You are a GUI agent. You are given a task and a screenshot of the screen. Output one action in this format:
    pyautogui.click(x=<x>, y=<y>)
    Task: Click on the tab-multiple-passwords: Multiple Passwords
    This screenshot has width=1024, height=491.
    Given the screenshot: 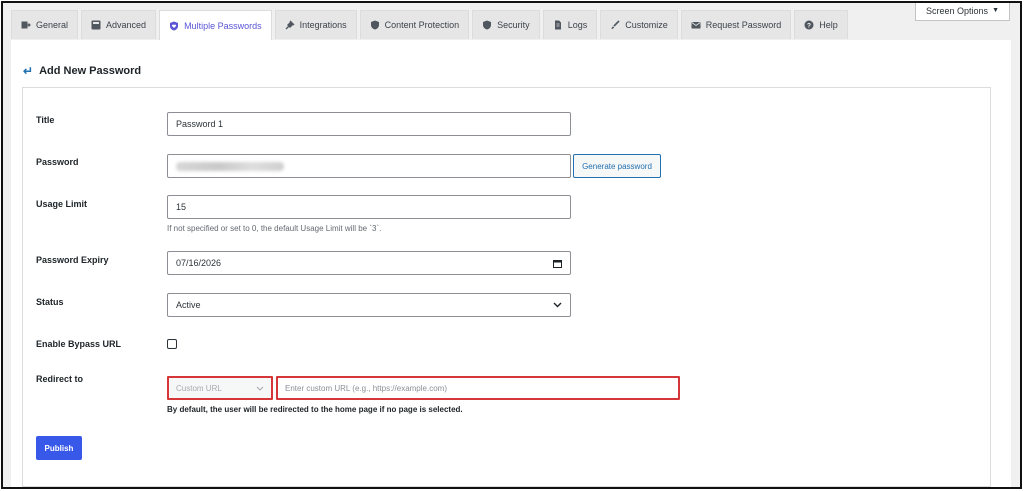 What is the action you would take?
    pyautogui.click(x=215, y=25)
    